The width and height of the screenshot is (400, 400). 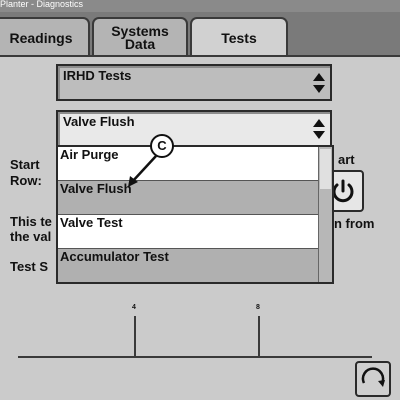 I want to click on tab-tests: Tests, so click(x=239, y=37).